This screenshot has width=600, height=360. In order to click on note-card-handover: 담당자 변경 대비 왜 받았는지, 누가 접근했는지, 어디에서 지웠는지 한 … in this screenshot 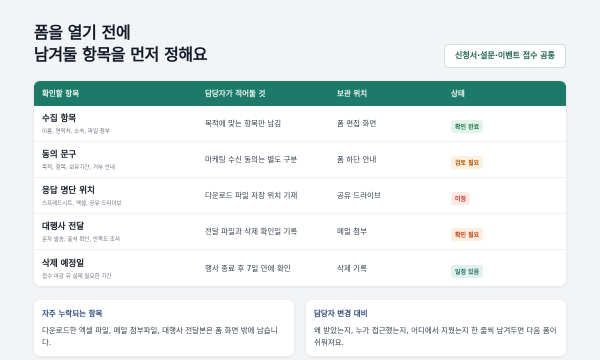, I will do `click(436, 328)`.